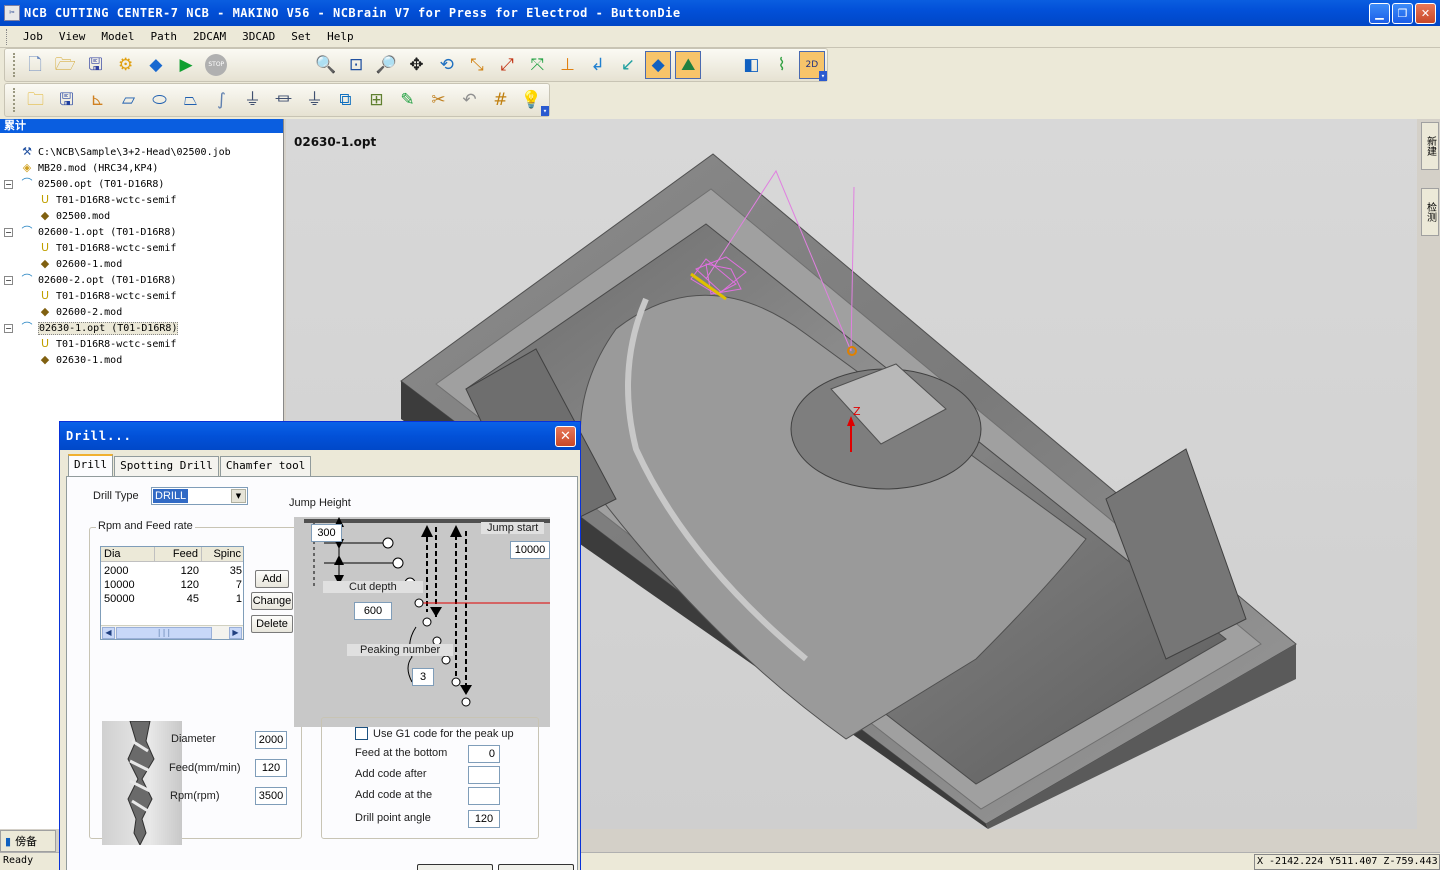 Image resolution: width=1440 pixels, height=870 pixels. Describe the element at coordinates (345, 100) in the screenshot. I see `transform-icon: ⧉` at that location.